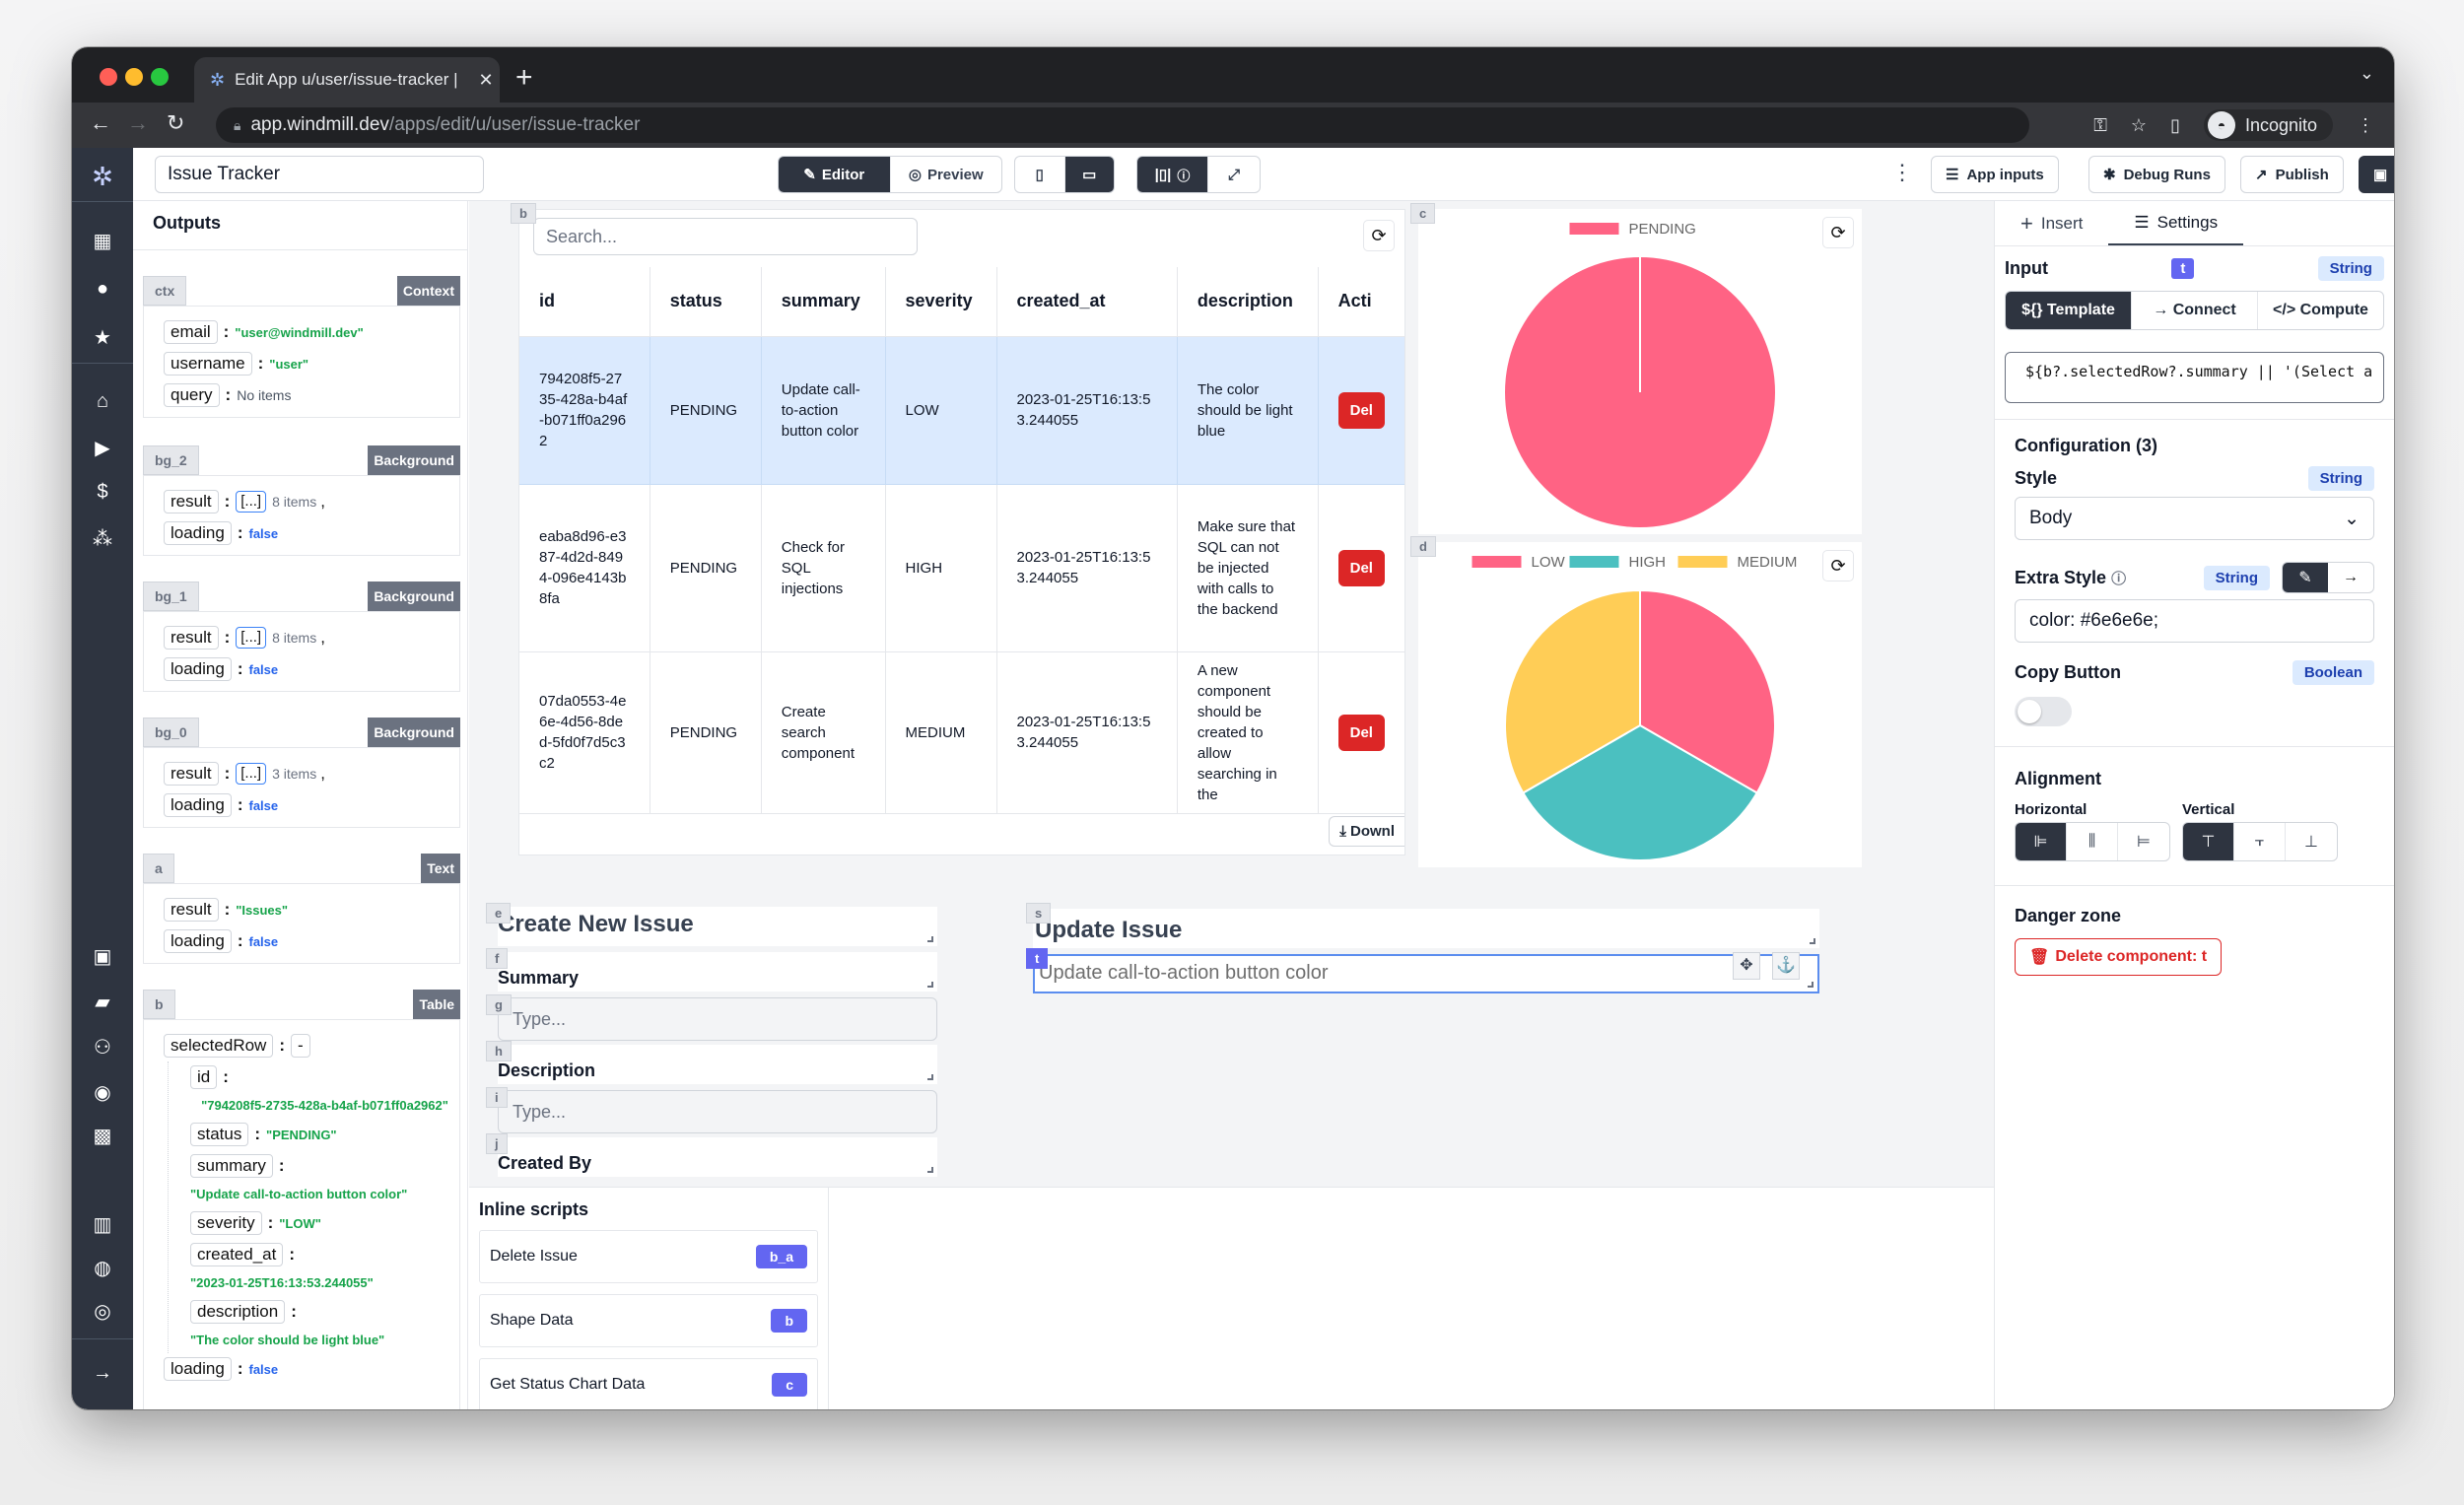 Image resolution: width=2464 pixels, height=1505 pixels. I want to click on save-button: ▣Save, so click(2376, 174).